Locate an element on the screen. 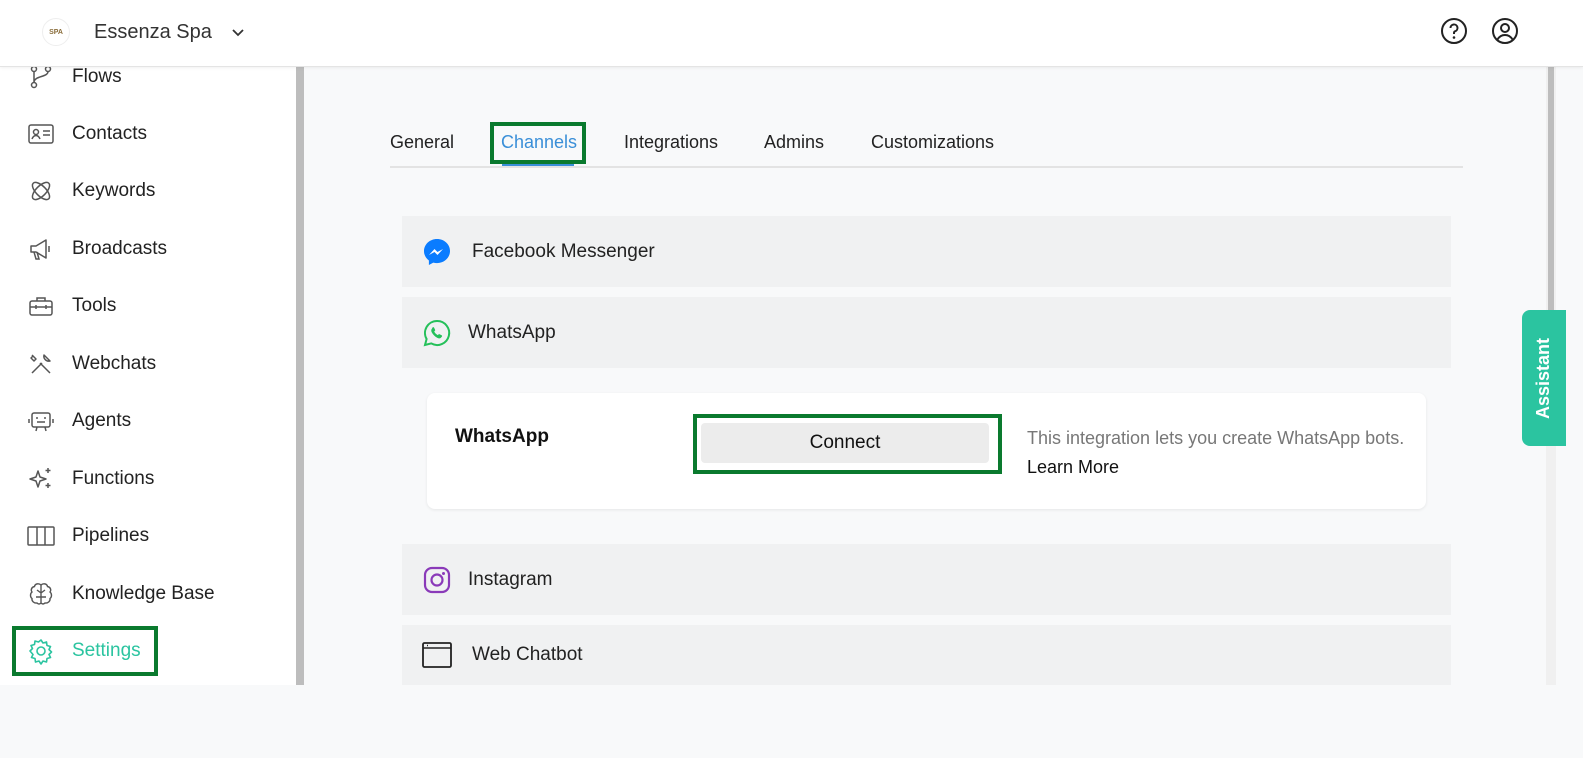  flows-icon is located at coordinates (41, 78).